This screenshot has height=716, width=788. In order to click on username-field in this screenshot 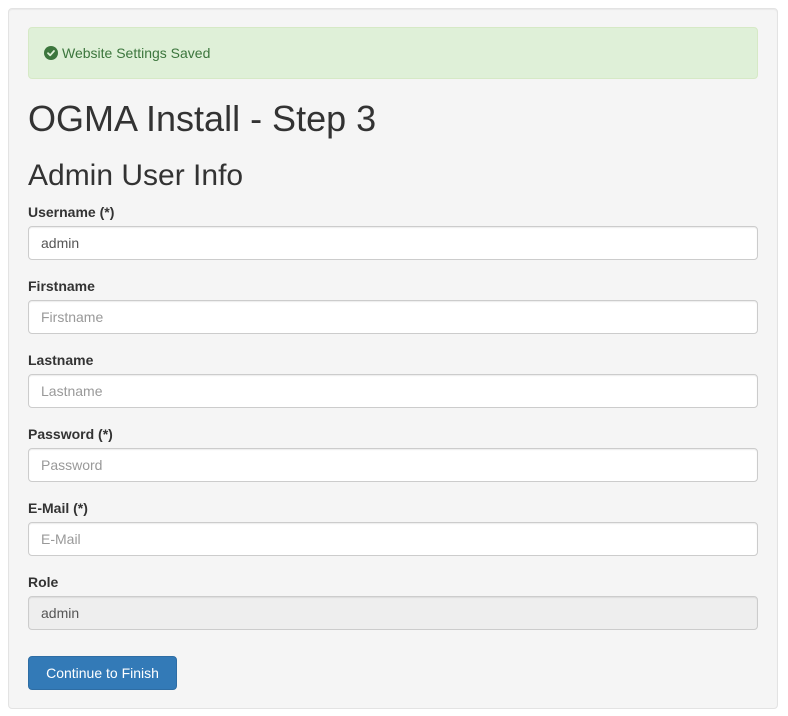, I will do `click(393, 243)`.